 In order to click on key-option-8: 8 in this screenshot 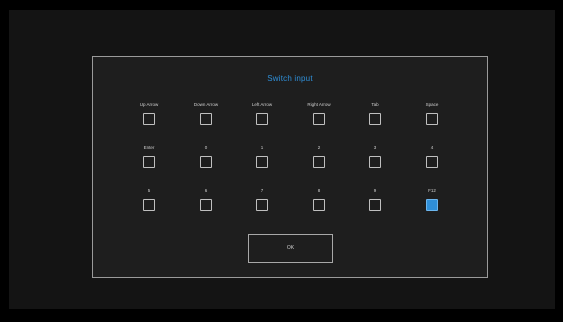, I will do `click(319, 199)`.